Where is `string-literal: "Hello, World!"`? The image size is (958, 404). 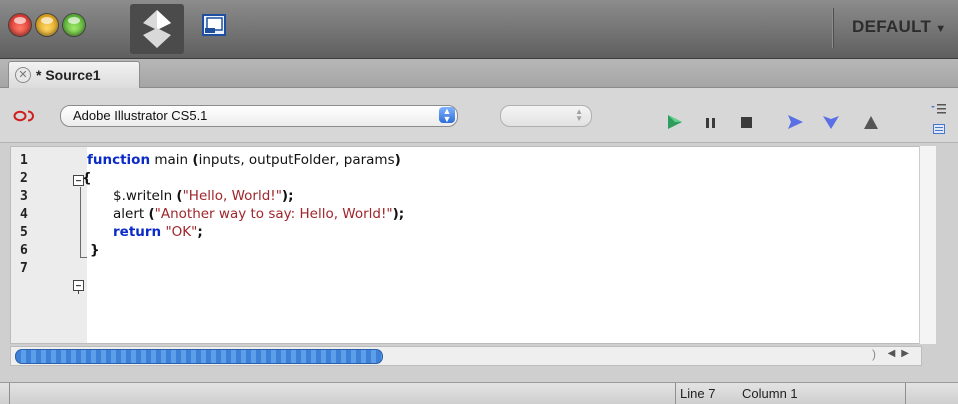
string-literal: "Hello, World!" is located at coordinates (232, 196).